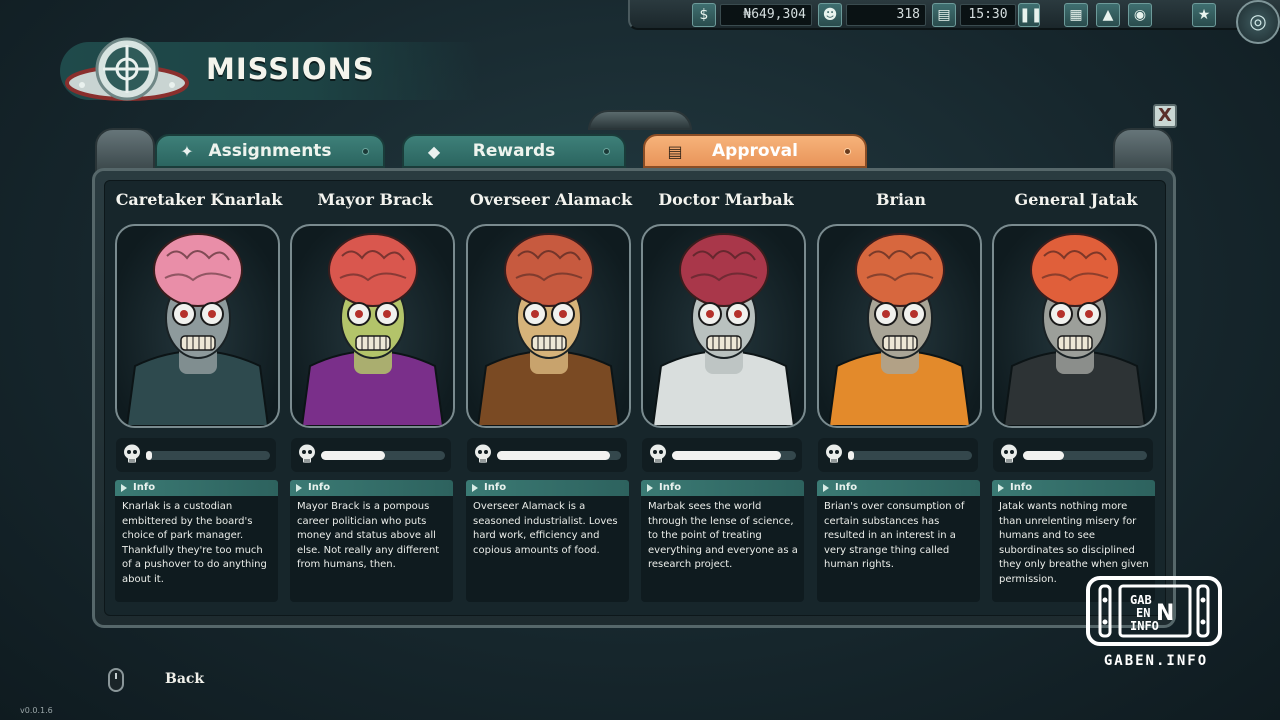 The image size is (1280, 720). I want to click on tab-assignments-label: Assignments, so click(270, 151).